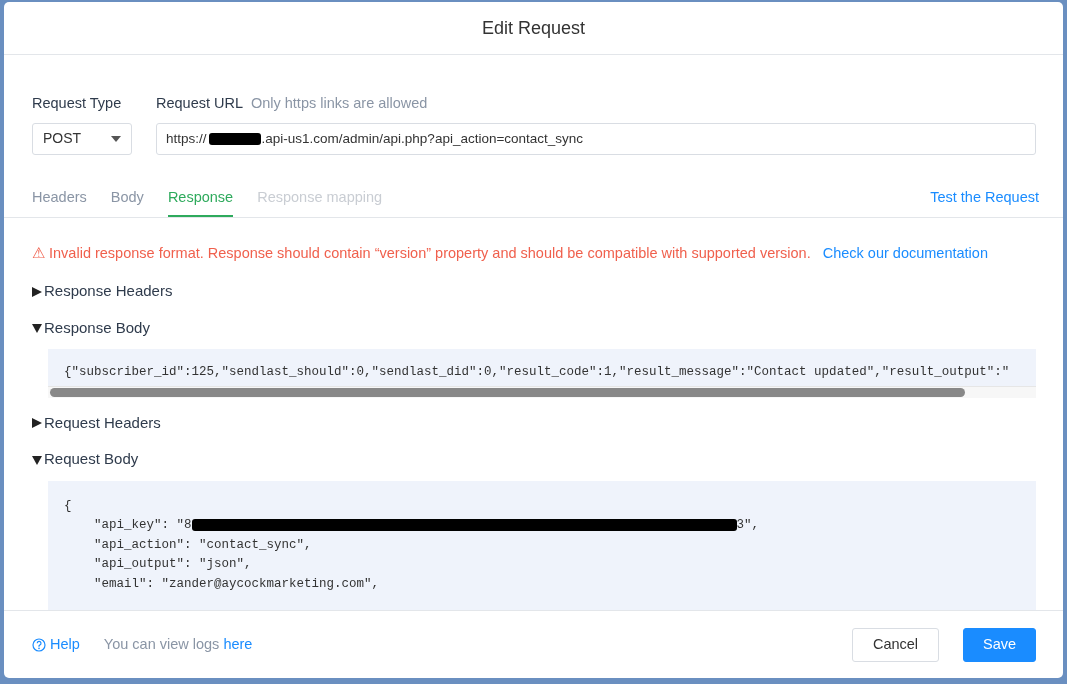 This screenshot has width=1067, height=684. I want to click on url-hint: Only https links are allowed, so click(339, 103).